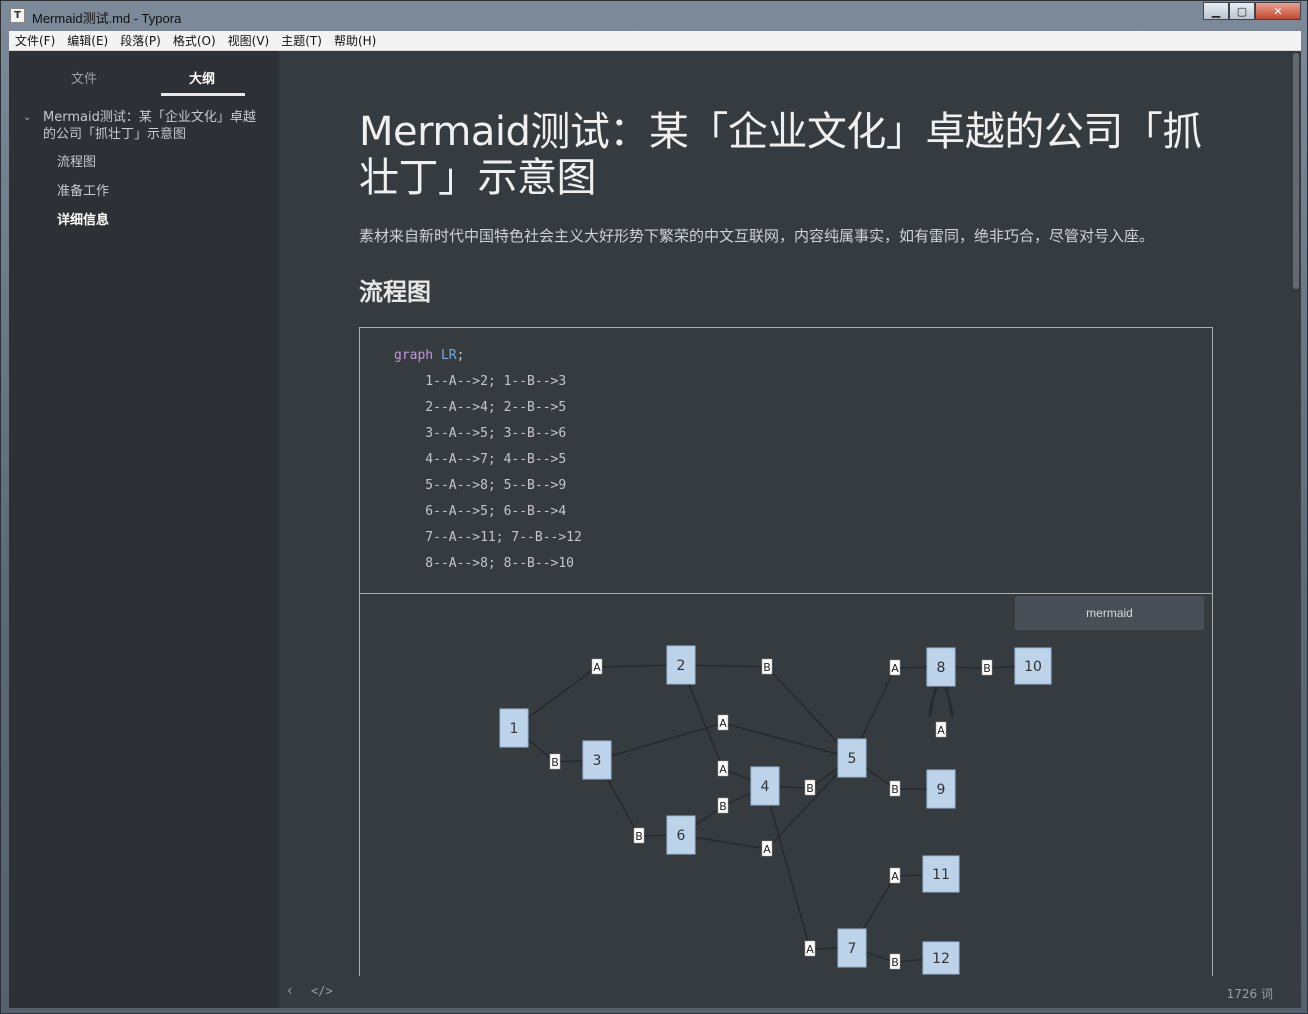 The width and height of the screenshot is (1308, 1014). What do you see at coordinates (1296, 529) in the screenshot?
I see `vertical-scrollbar` at bounding box center [1296, 529].